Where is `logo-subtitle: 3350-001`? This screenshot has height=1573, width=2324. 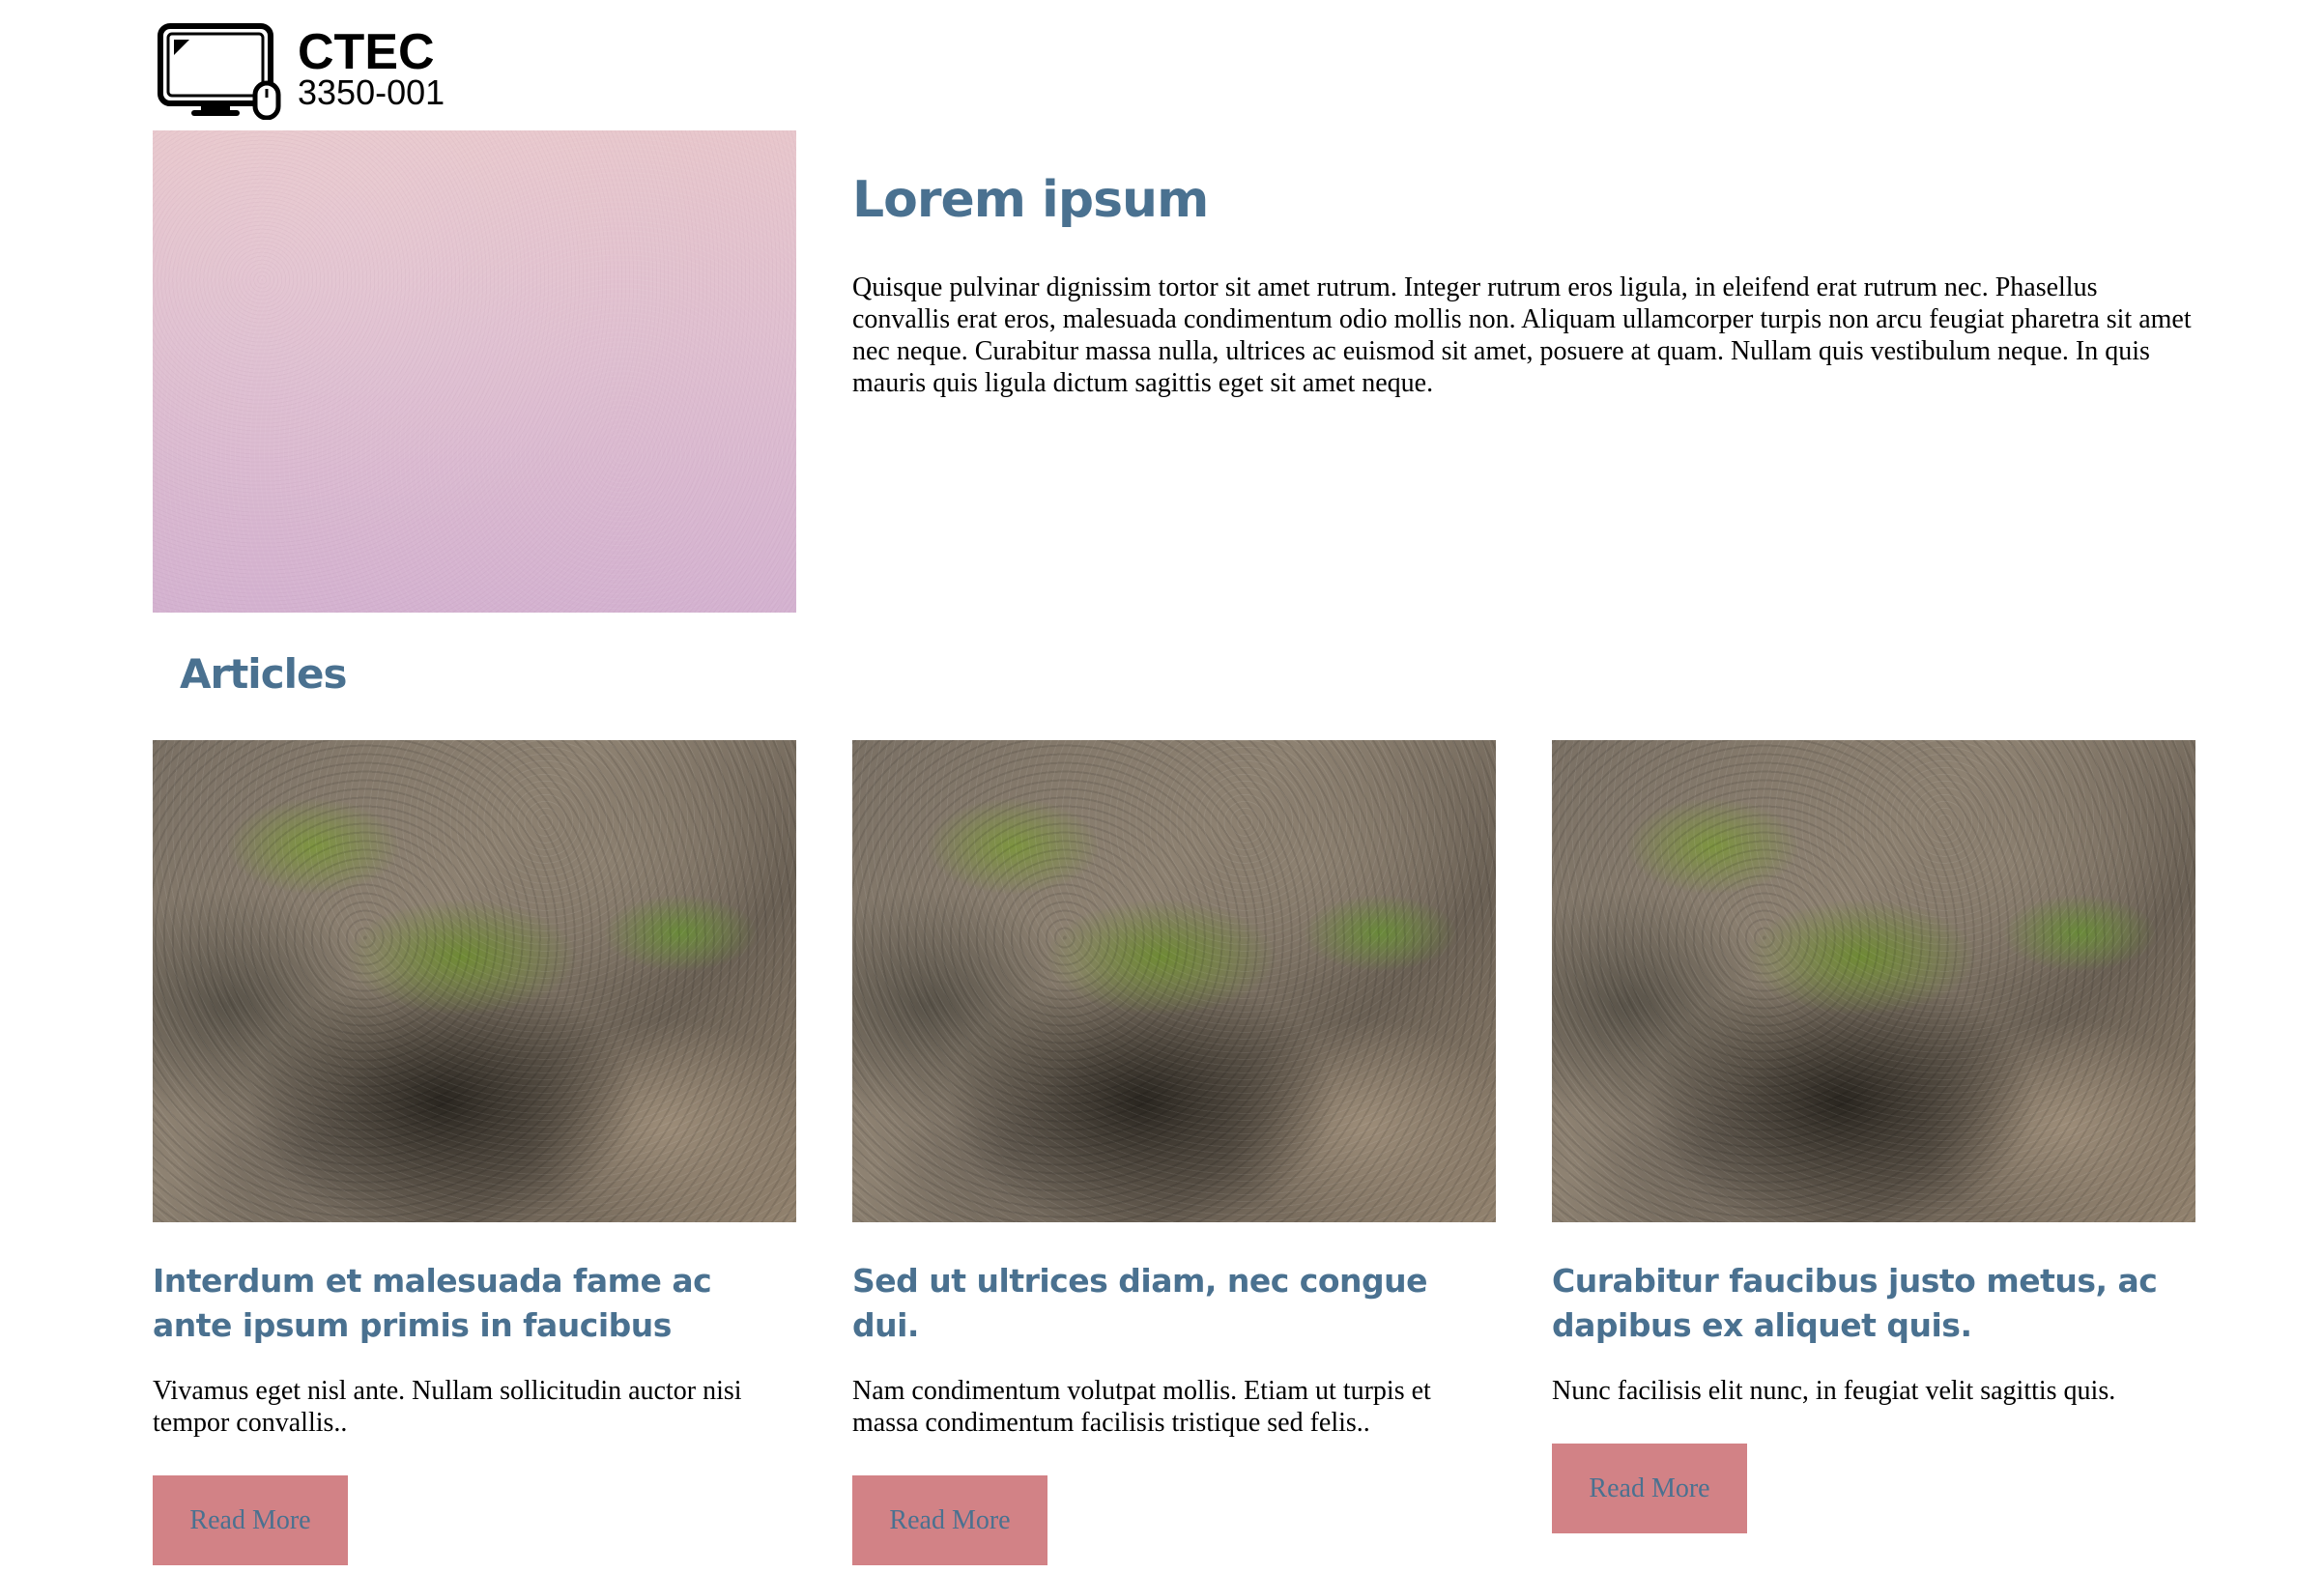 logo-subtitle: 3350-001 is located at coordinates (372, 92).